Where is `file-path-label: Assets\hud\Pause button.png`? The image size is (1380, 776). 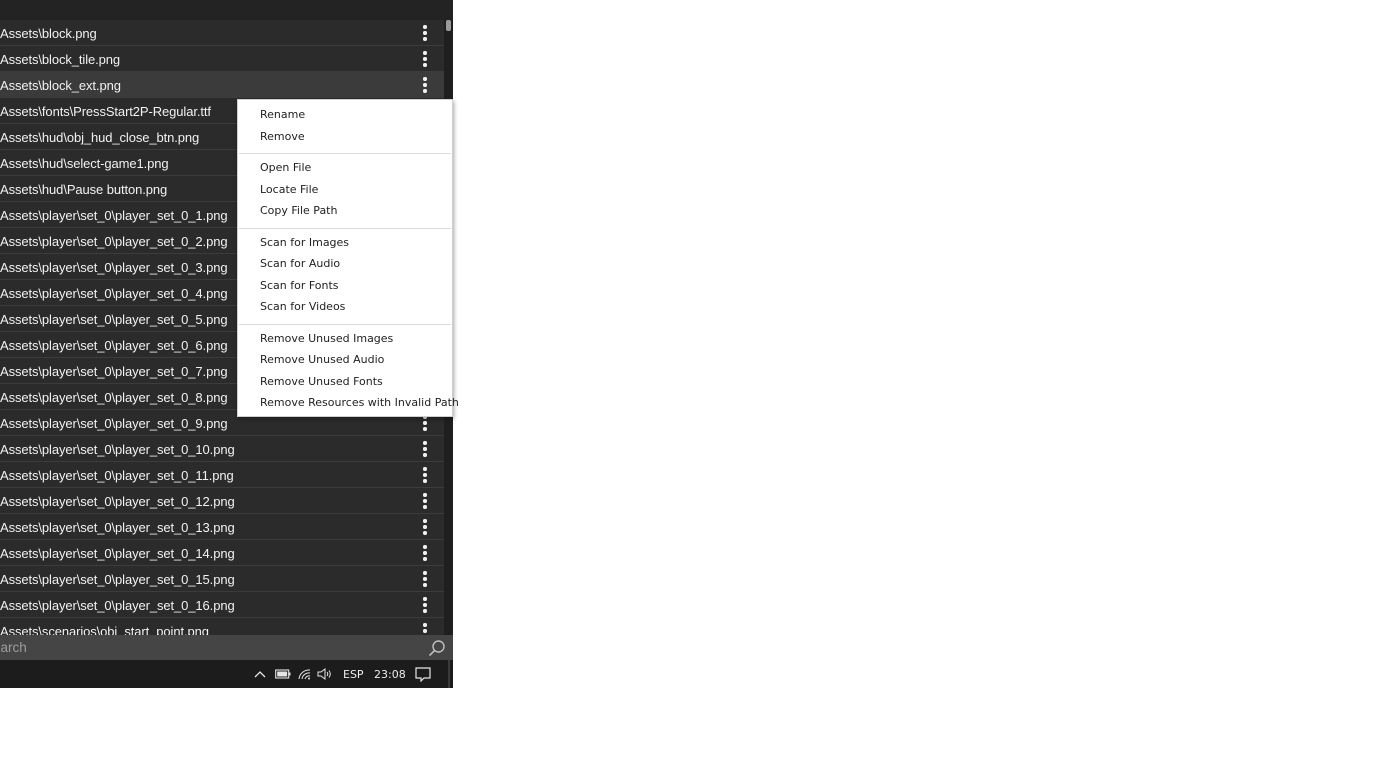 file-path-label: Assets\hud\Pause button.png is located at coordinates (84, 189).